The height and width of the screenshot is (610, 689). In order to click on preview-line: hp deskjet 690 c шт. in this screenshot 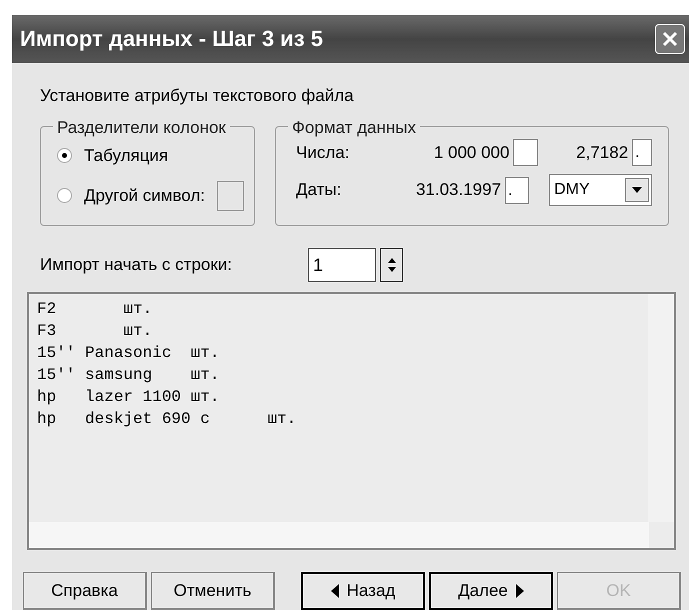, I will do `click(167, 419)`.